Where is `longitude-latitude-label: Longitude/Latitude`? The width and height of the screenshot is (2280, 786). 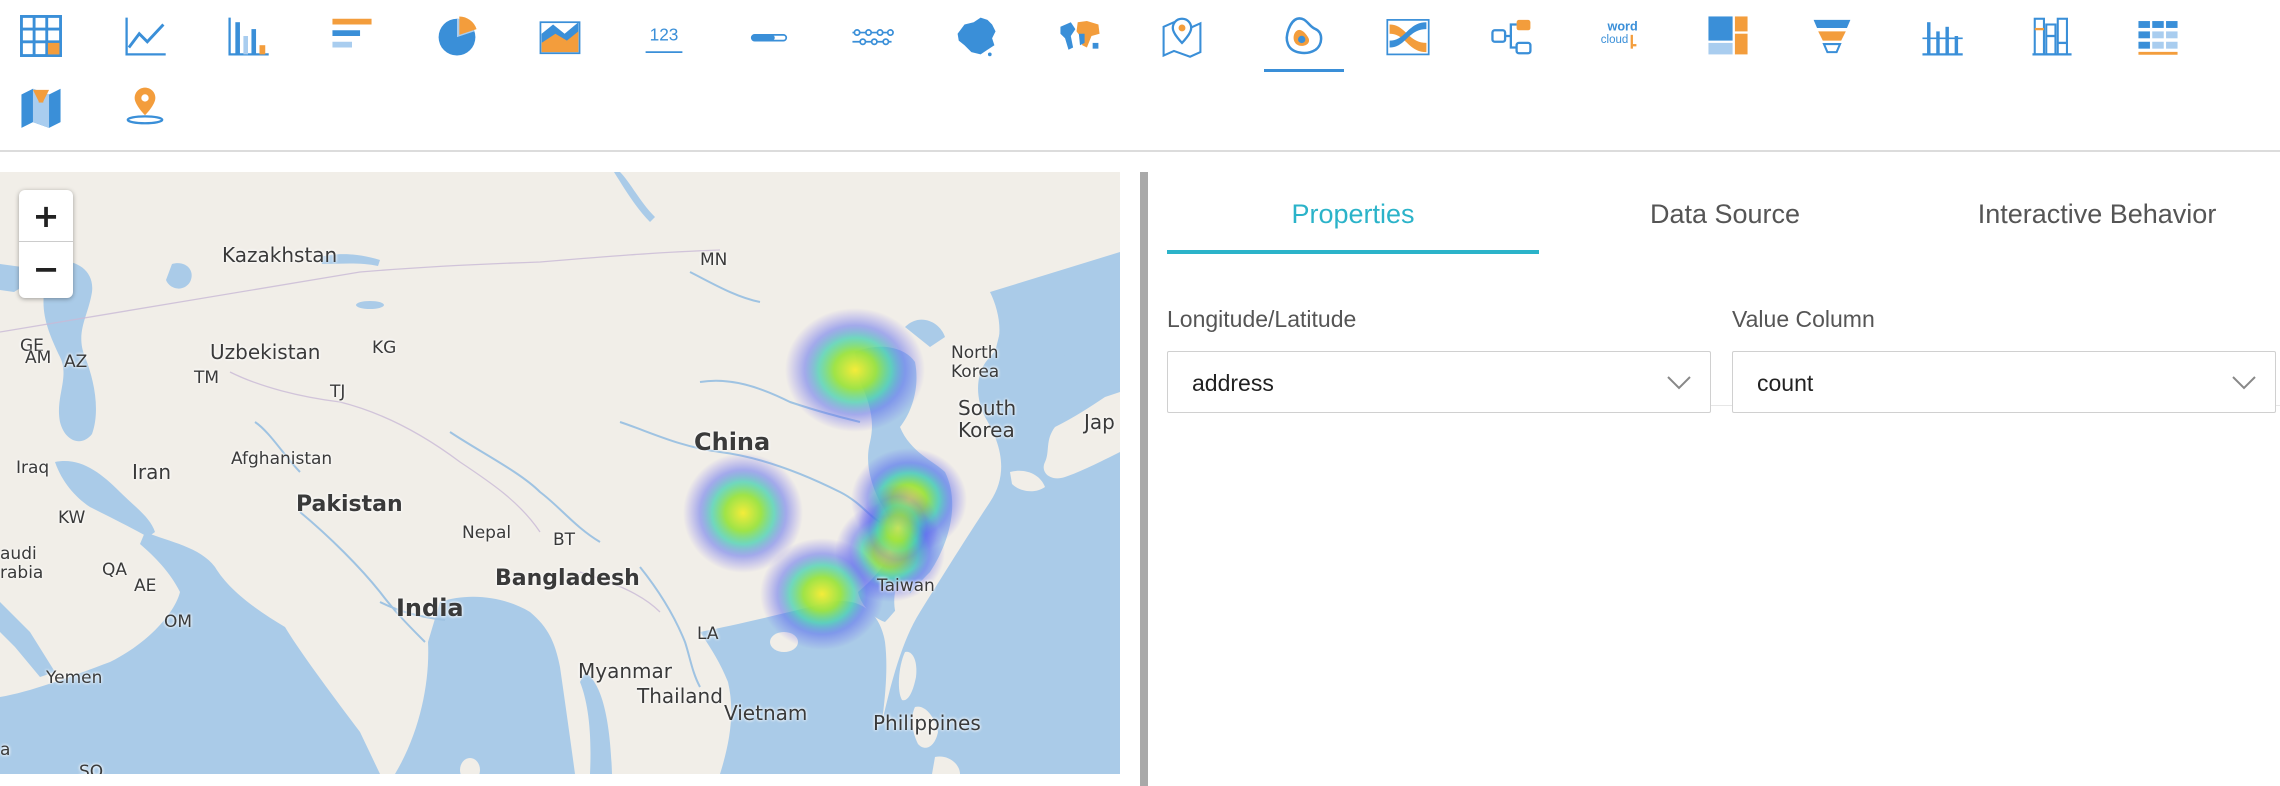 longitude-latitude-label: Longitude/Latitude is located at coordinates (1262, 319).